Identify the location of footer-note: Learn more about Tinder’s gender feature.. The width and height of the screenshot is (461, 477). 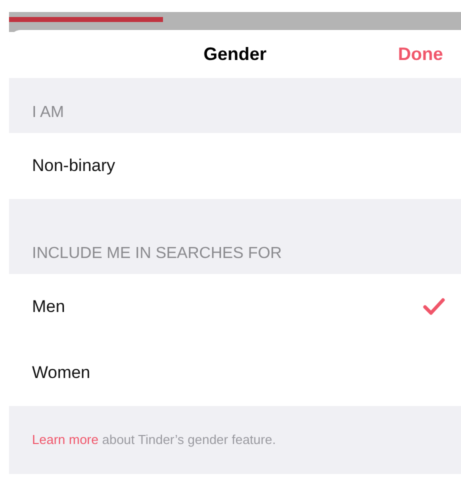
(154, 440).